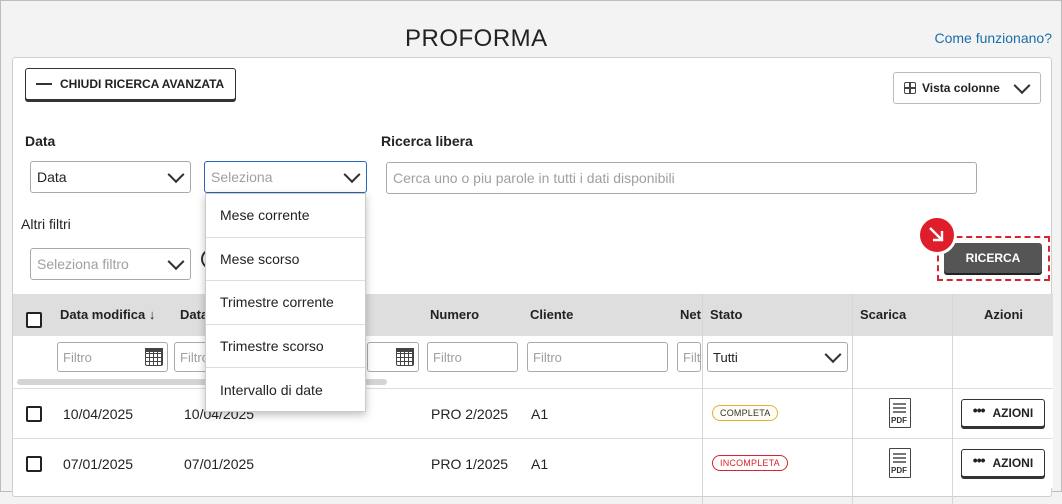 The image size is (1062, 504). I want to click on col-download: Scarica, so click(883, 314).